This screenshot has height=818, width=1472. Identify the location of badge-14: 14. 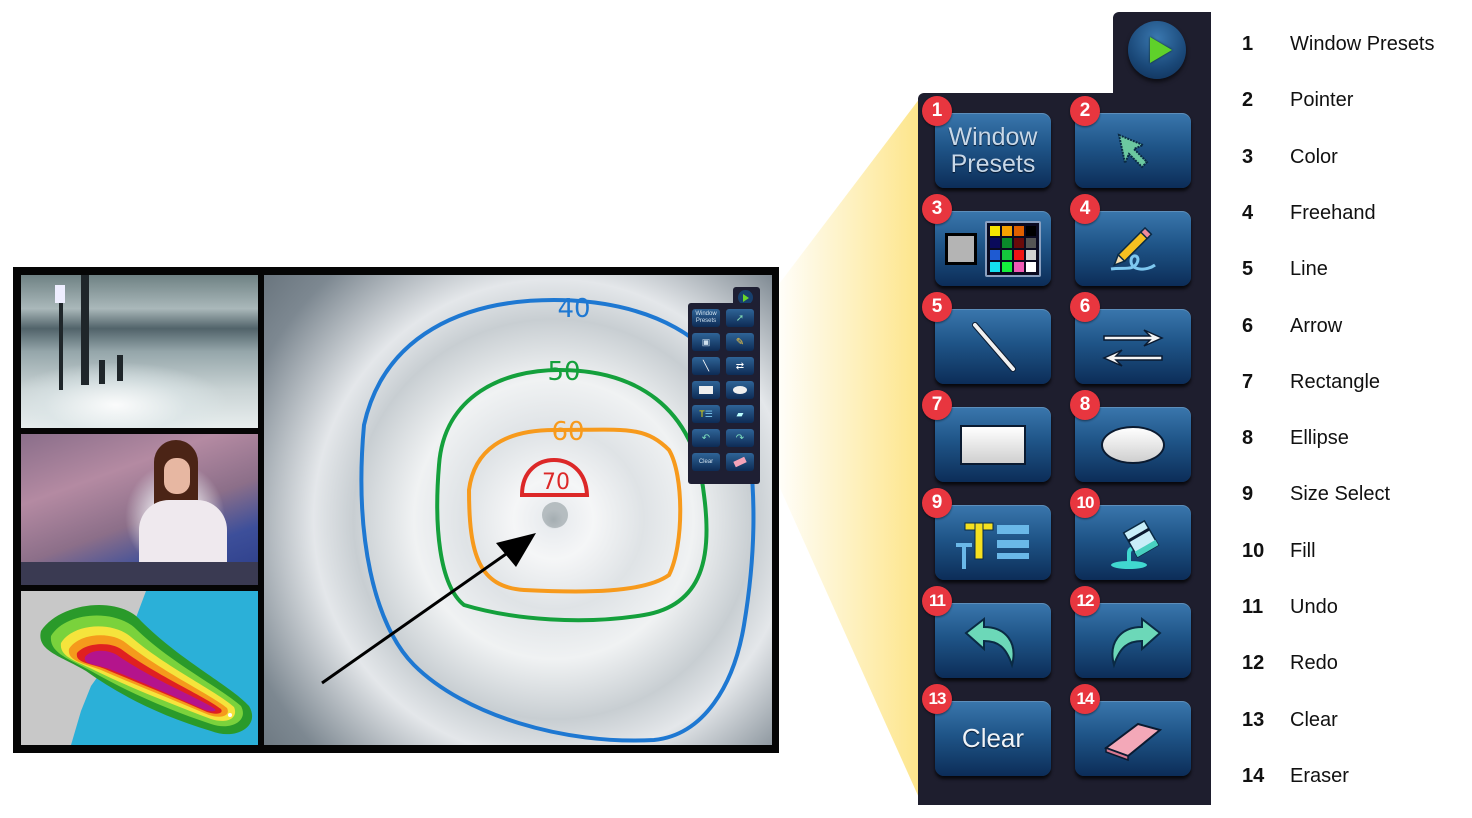
(1085, 699).